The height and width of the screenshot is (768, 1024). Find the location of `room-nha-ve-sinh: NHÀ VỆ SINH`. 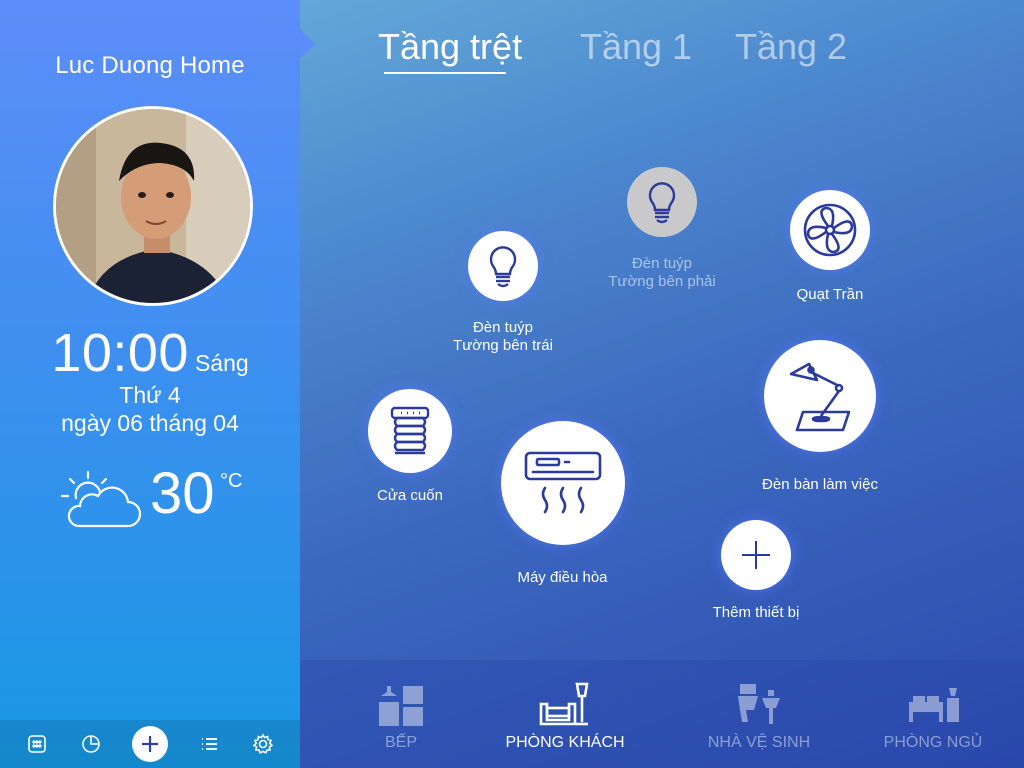

room-nha-ve-sinh: NHÀ VỆ SINH is located at coordinates (759, 716).